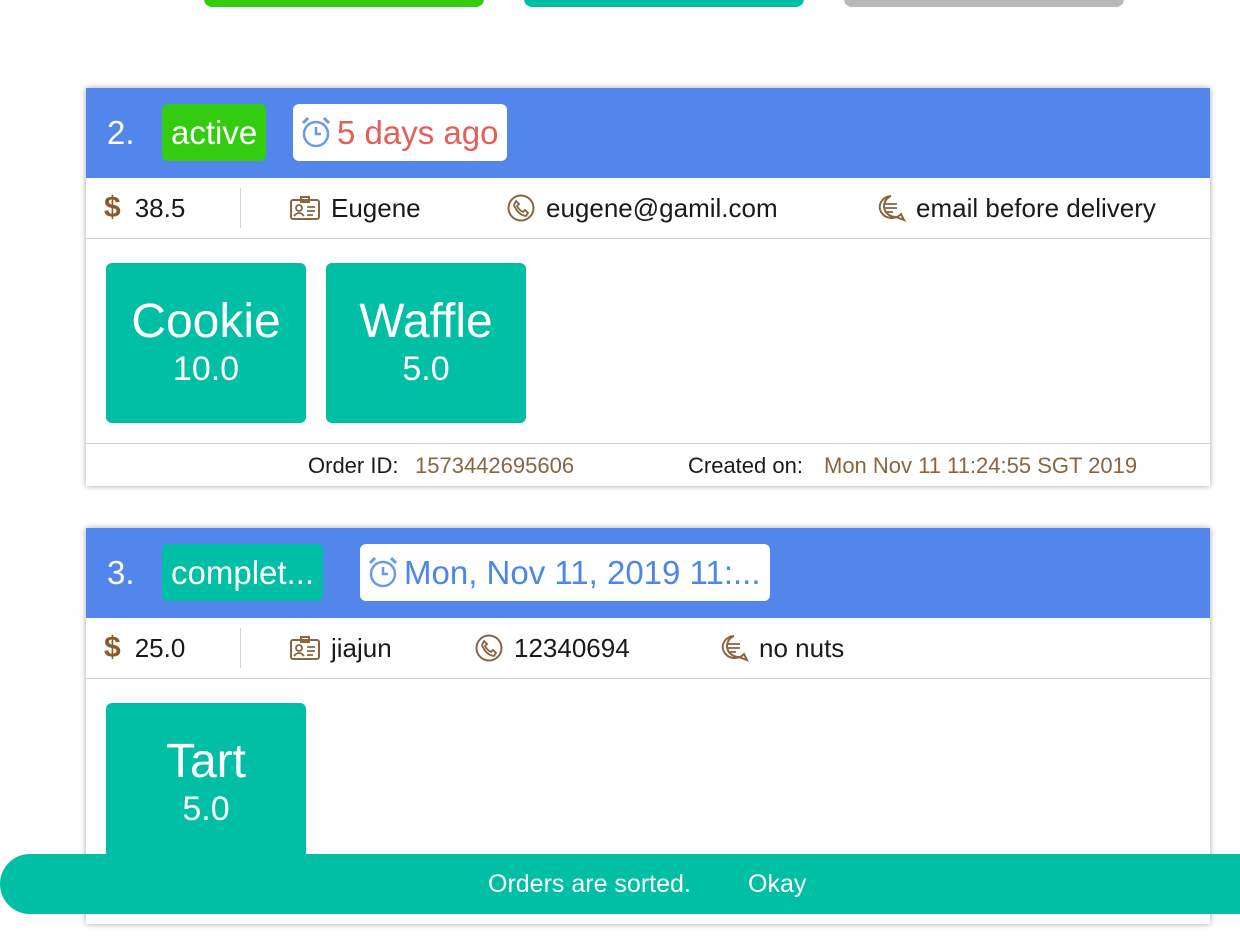  I want to click on time-badge: 5 days ago, so click(400, 132).